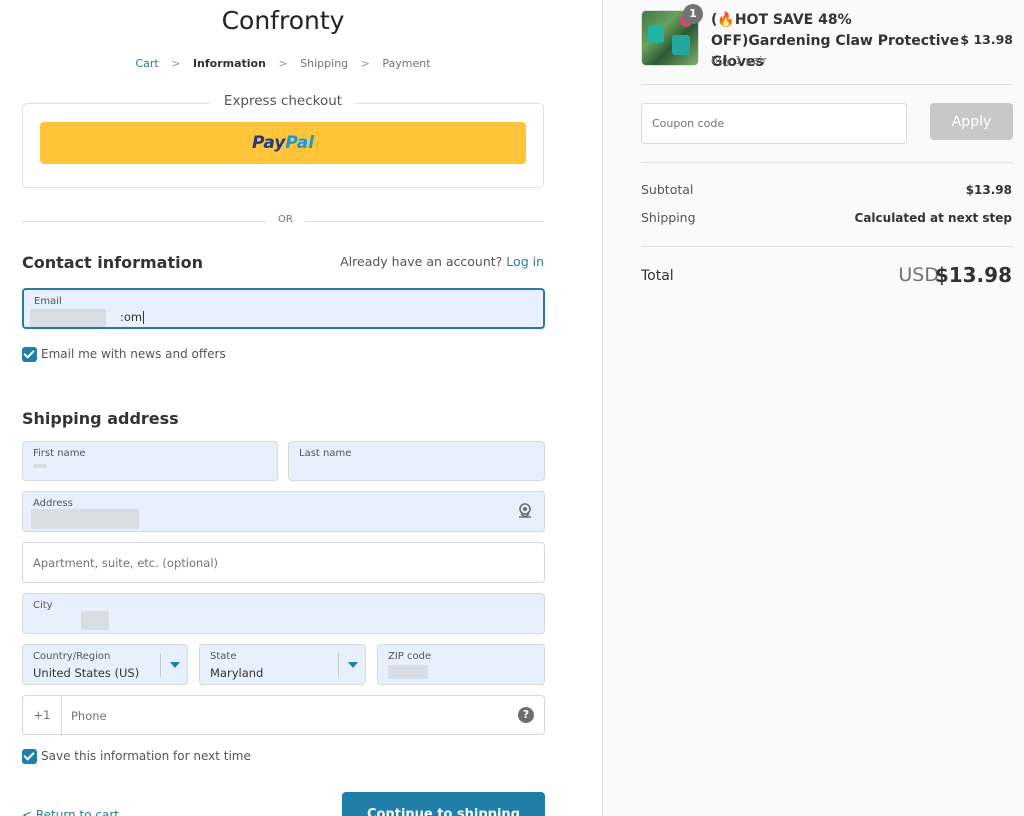 Image resolution: width=1024 pixels, height=816 pixels. Describe the element at coordinates (410, 656) in the screenshot. I see `zip-label: ZIP code` at that location.